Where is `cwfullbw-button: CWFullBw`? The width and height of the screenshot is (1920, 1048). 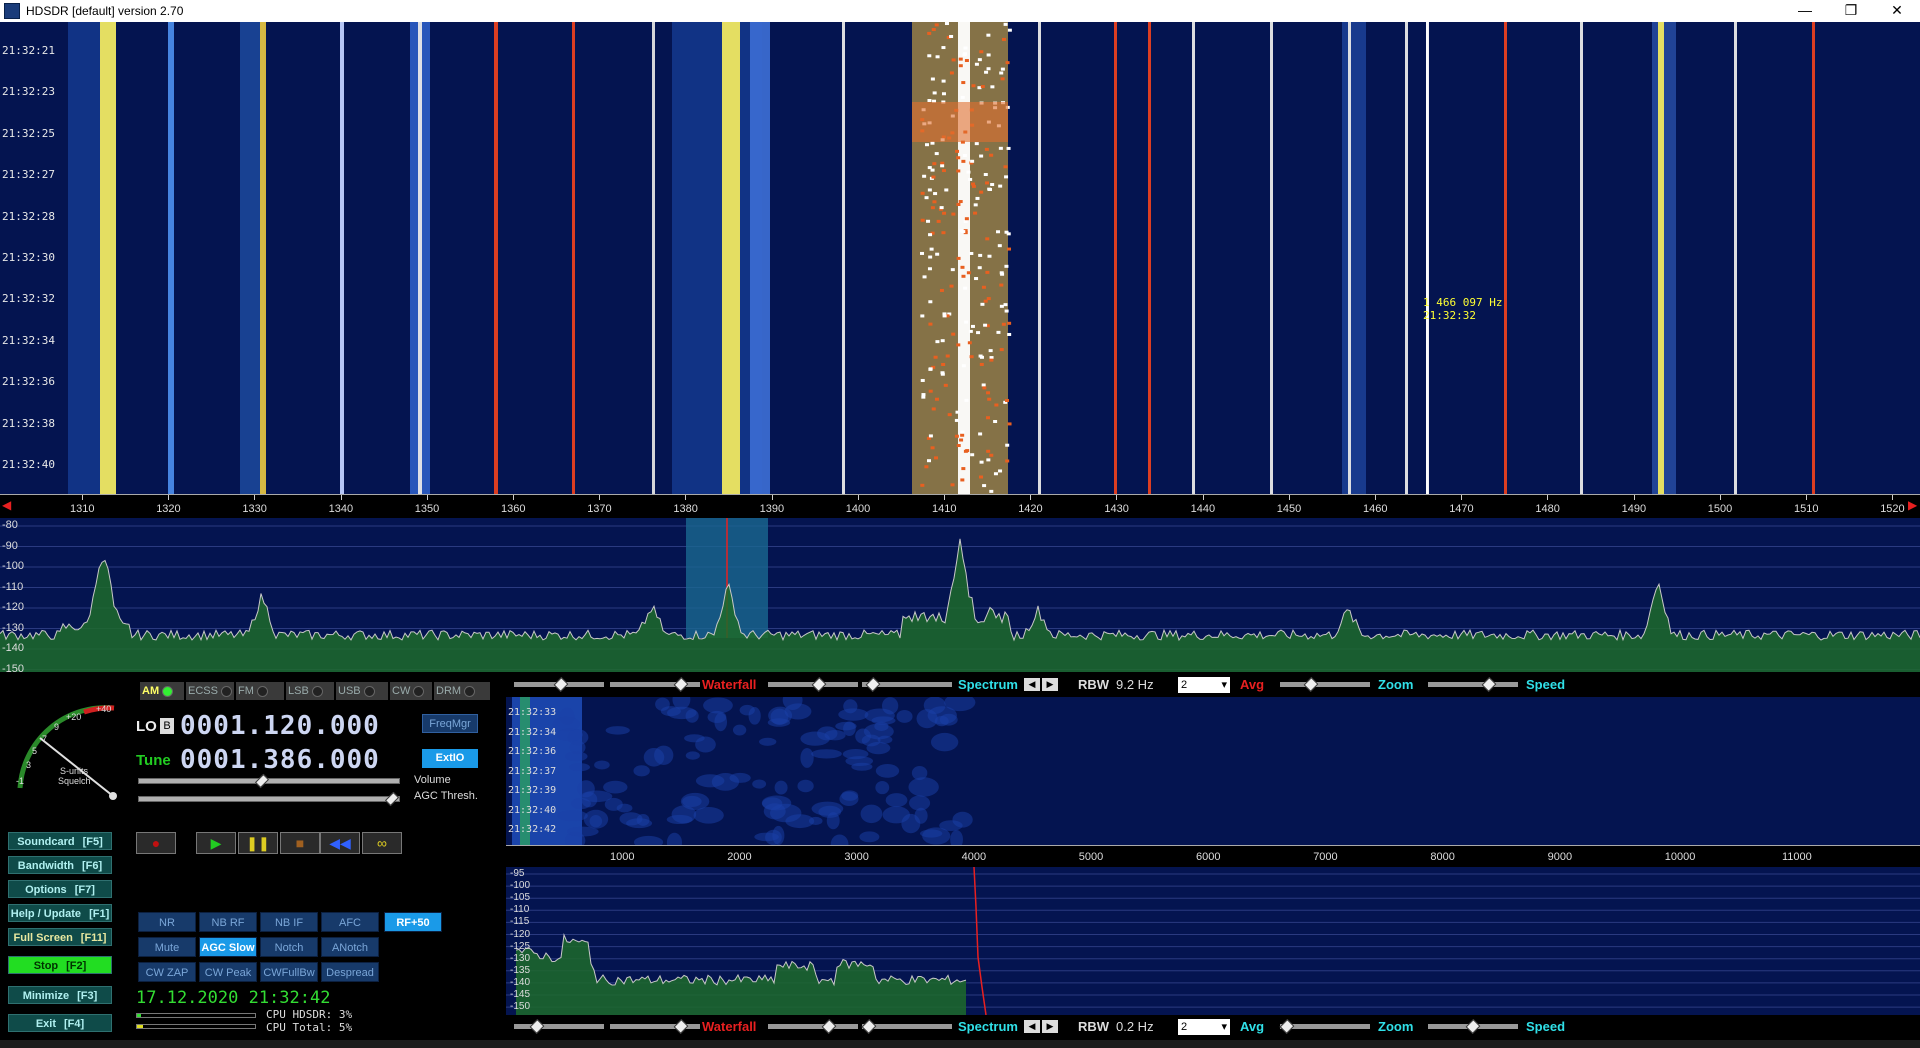
cwfullbw-button: CWFullBw is located at coordinates (289, 972).